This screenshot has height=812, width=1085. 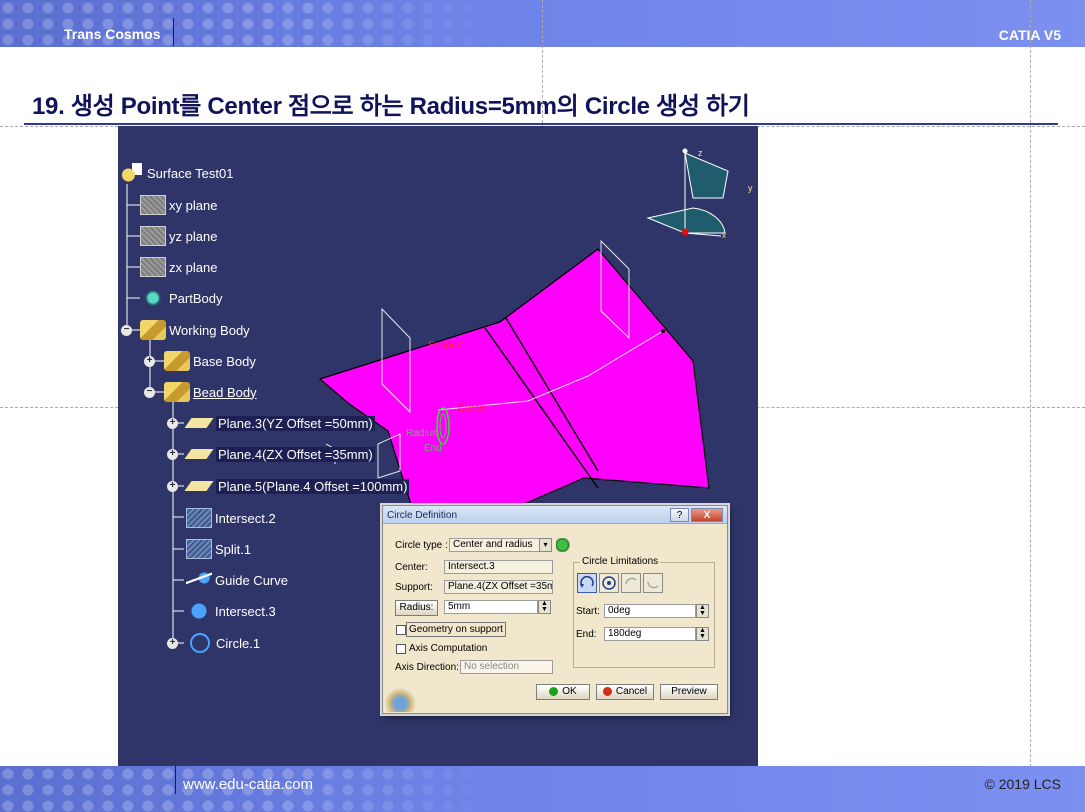 I want to click on circle-type-select: Center and radius, so click(x=499, y=545).